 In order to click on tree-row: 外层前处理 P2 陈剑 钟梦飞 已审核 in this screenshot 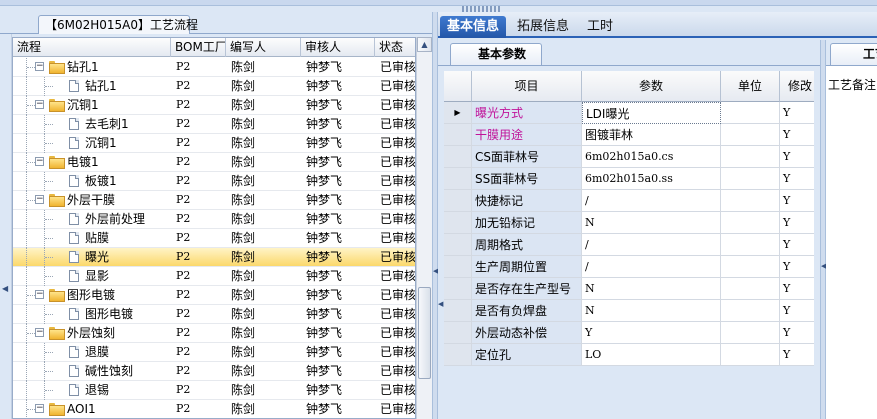, I will do `click(214, 219)`.